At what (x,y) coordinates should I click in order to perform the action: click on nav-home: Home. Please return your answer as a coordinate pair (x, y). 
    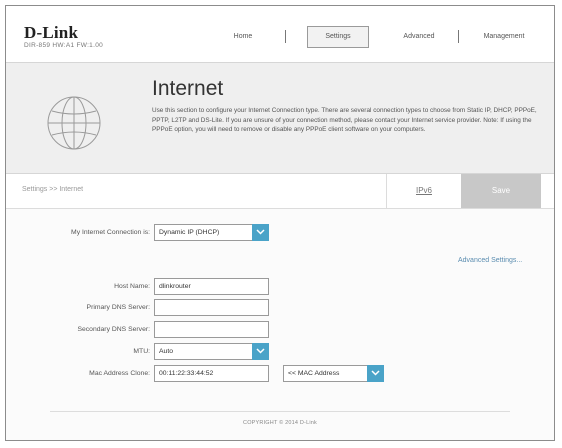
    Looking at the image, I should click on (243, 37).